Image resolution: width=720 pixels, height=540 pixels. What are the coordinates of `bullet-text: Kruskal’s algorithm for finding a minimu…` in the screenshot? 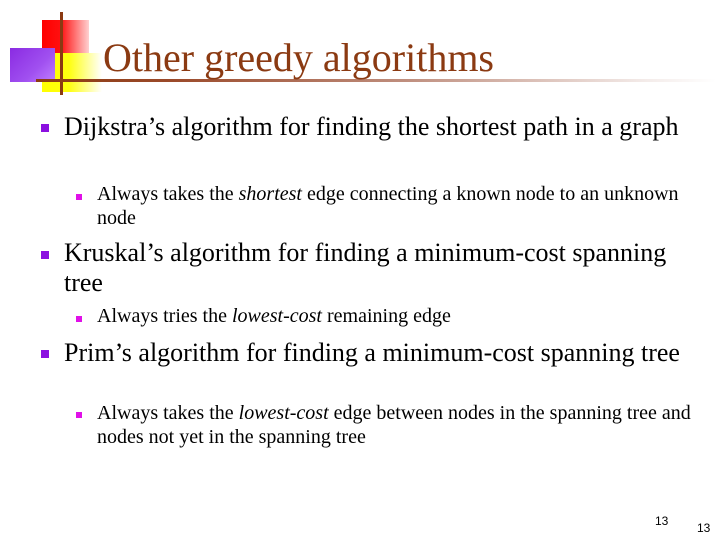 It's located at (365, 267).